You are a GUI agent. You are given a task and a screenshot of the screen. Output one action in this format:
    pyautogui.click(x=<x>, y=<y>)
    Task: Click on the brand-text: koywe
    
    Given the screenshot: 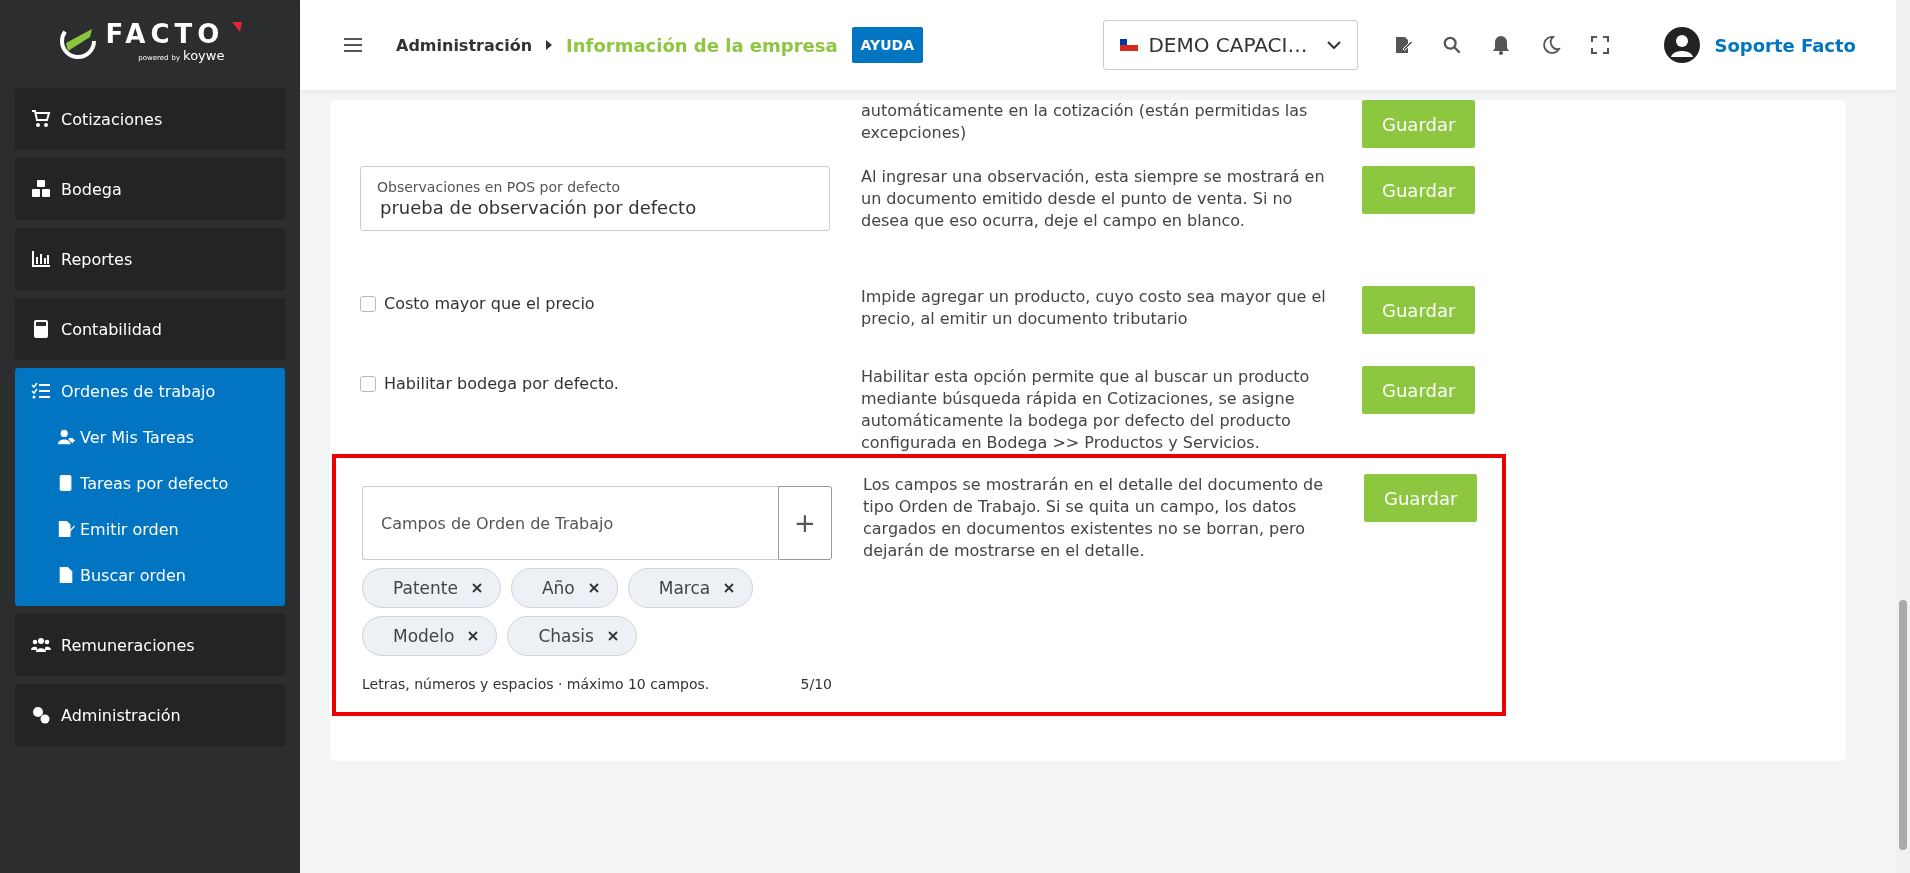 What is the action you would take?
    pyautogui.click(x=204, y=55)
    